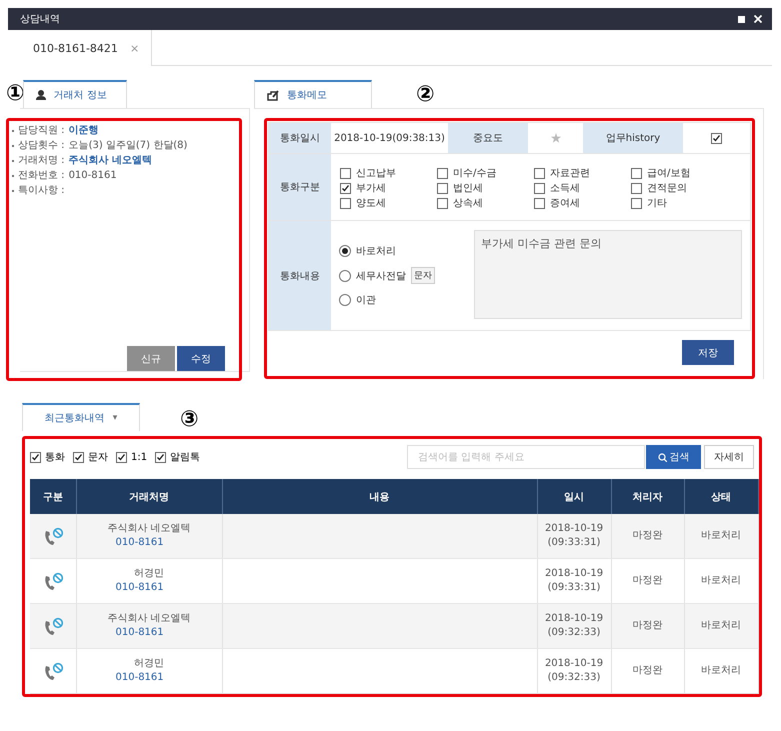 This screenshot has width=781, height=731. I want to click on option-label: 부가세, so click(371, 188).